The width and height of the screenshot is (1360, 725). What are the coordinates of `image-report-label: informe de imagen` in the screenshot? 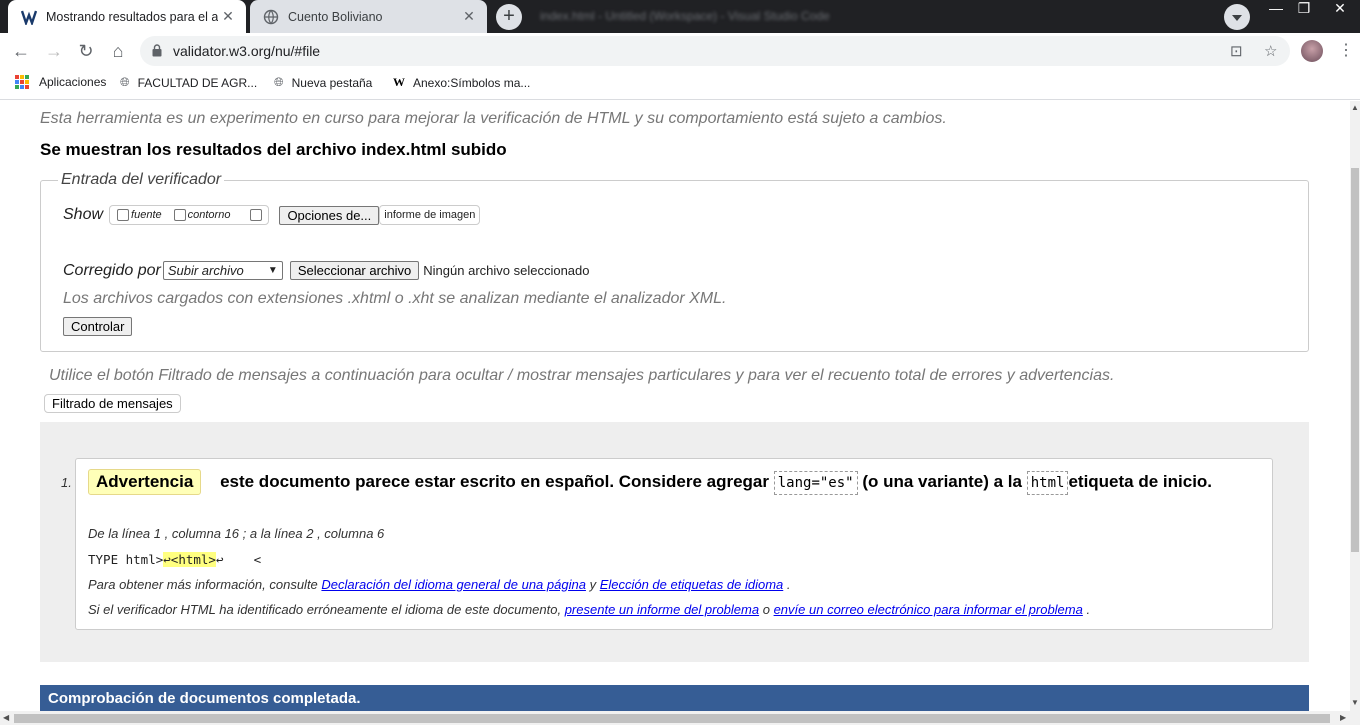 It's located at (430, 215).